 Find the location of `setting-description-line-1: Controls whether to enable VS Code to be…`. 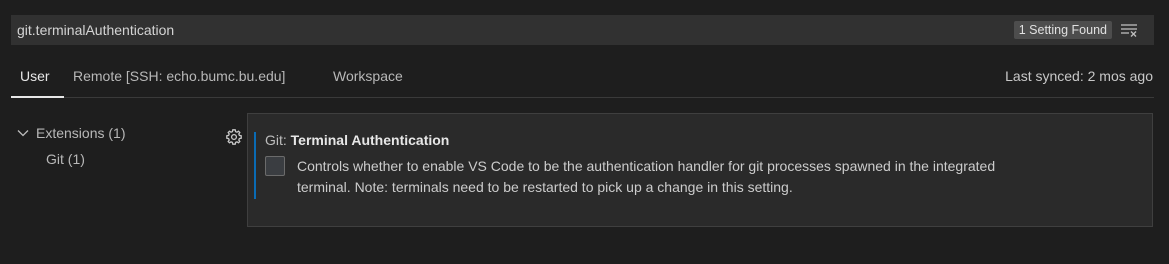

setting-description-line-1: Controls whether to enable VS Code to be… is located at coordinates (646, 166).